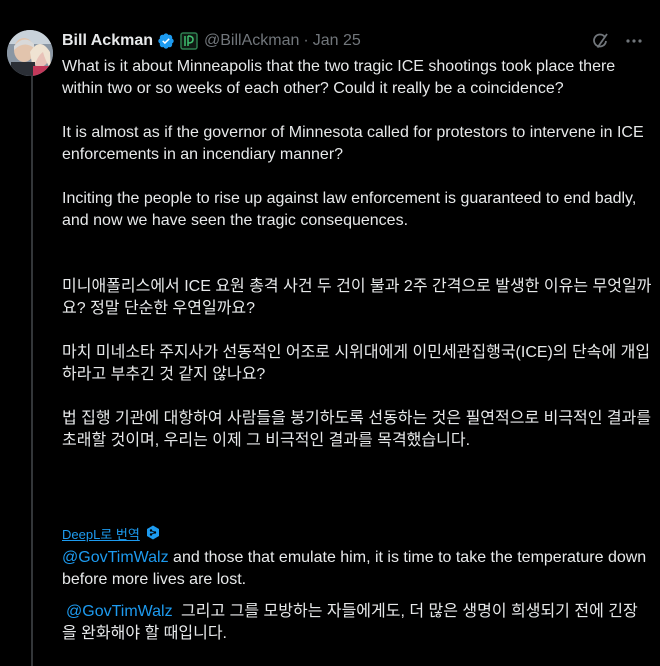  I want to click on verified-badge-icon, so click(166, 41).